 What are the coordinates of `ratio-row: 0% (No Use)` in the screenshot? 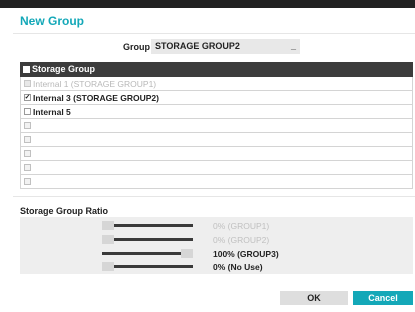 It's located at (252, 267).